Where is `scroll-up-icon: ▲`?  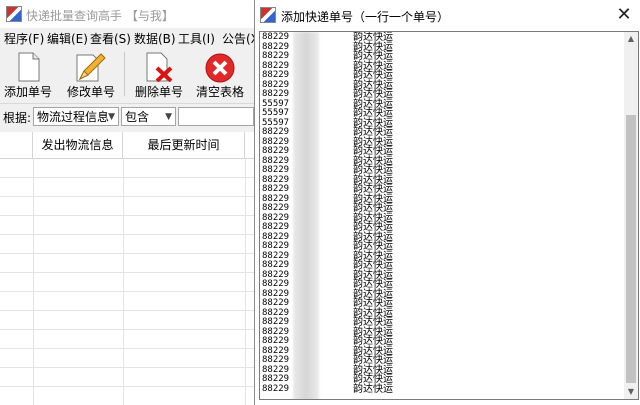
scroll-up-icon: ▲ is located at coordinates (631, 39).